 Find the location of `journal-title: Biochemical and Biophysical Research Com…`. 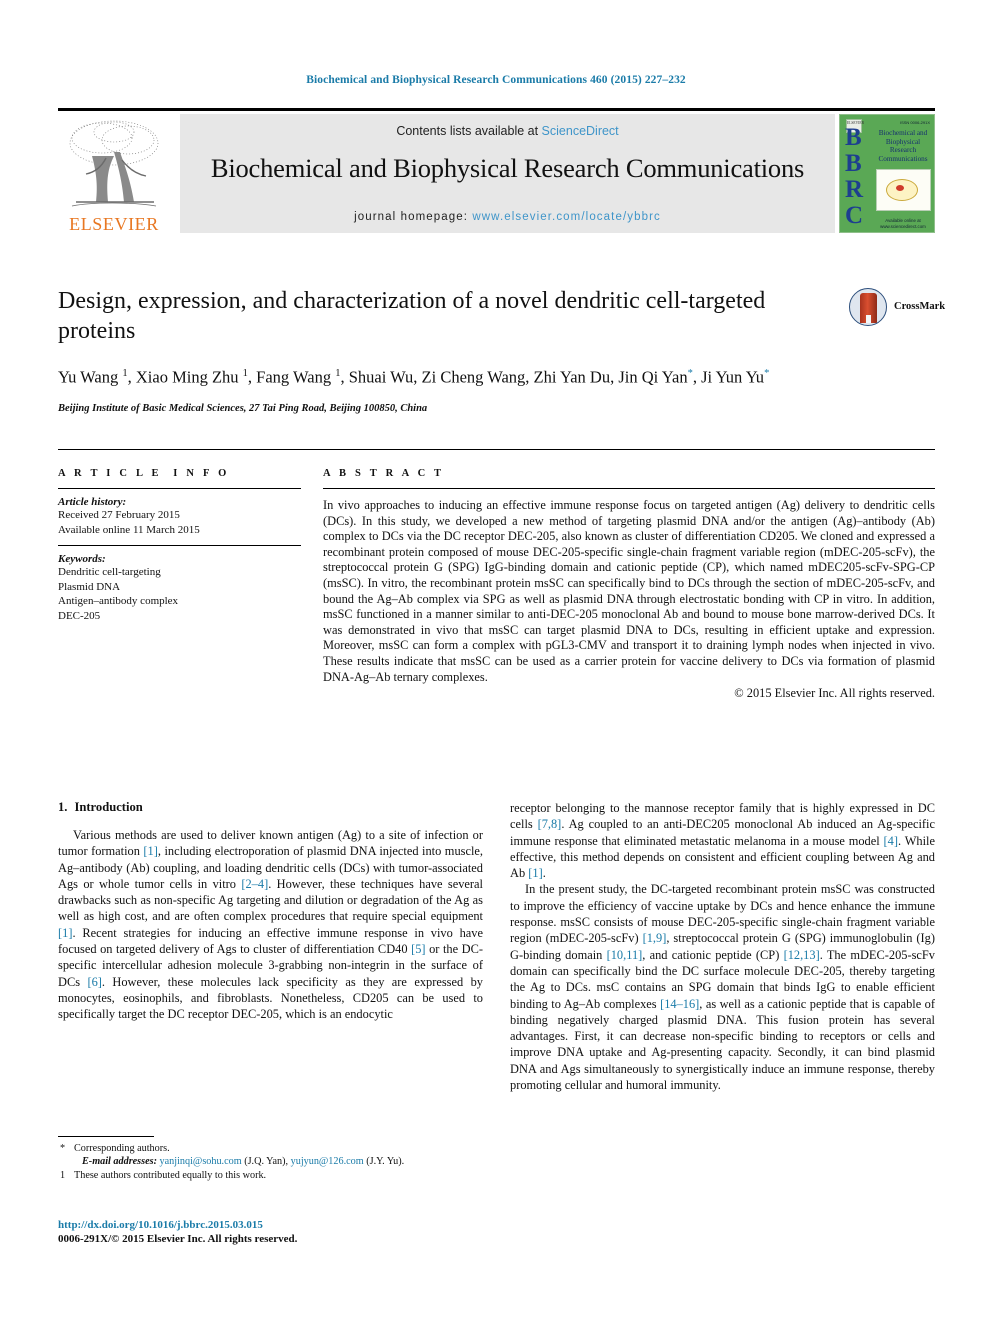

journal-title: Biochemical and Biophysical Research Com… is located at coordinates (507, 168).